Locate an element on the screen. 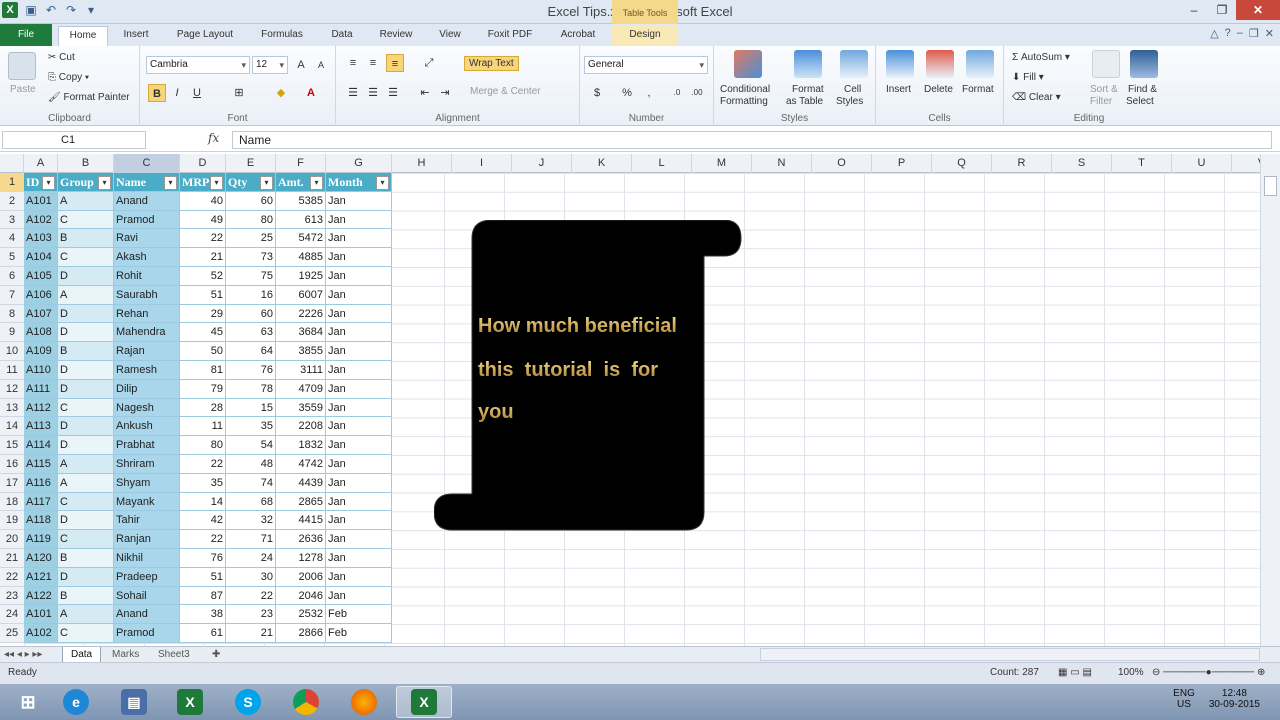 This screenshot has width=1280, height=720. sort-filter-button: Sort & is located at coordinates (1104, 89).